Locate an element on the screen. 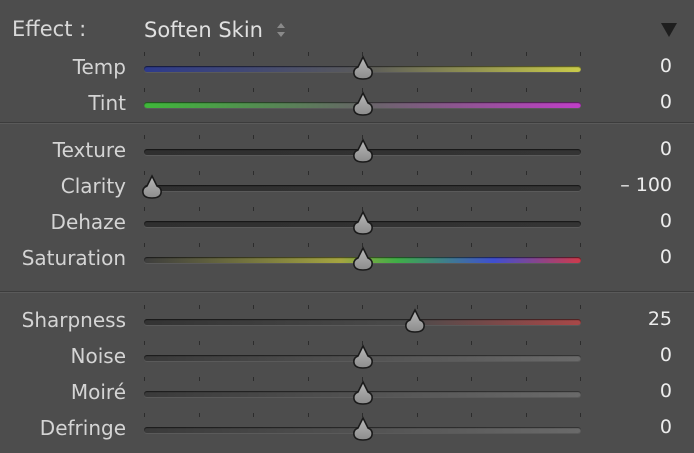  slider-label: Tint is located at coordinates (107, 103).